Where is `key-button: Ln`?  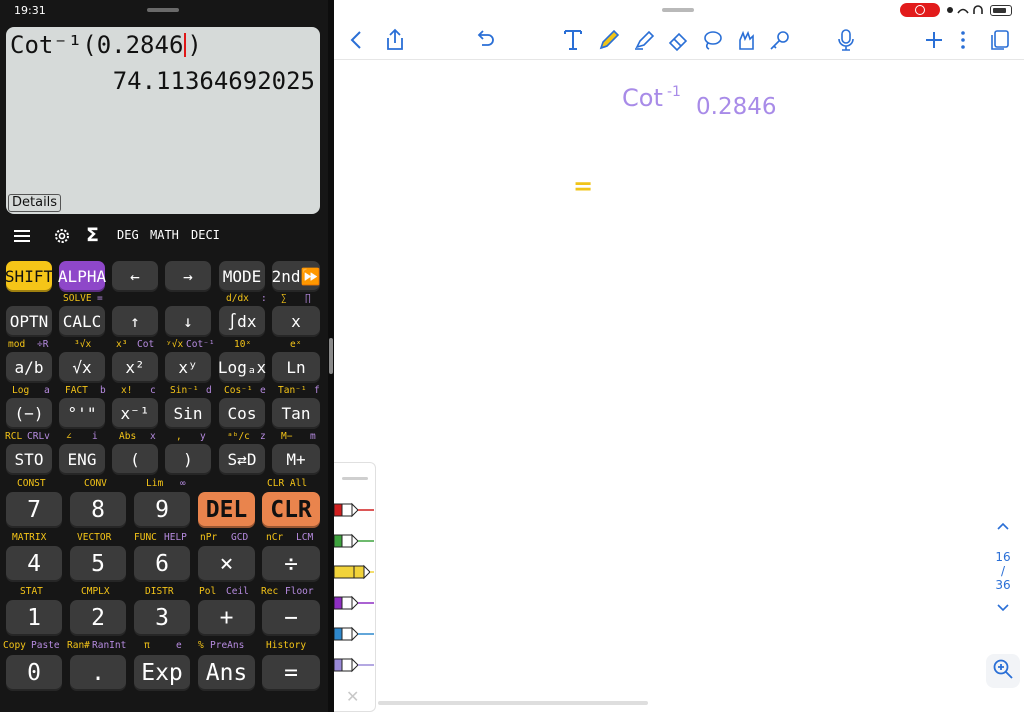
key-button: Ln is located at coordinates (296, 367).